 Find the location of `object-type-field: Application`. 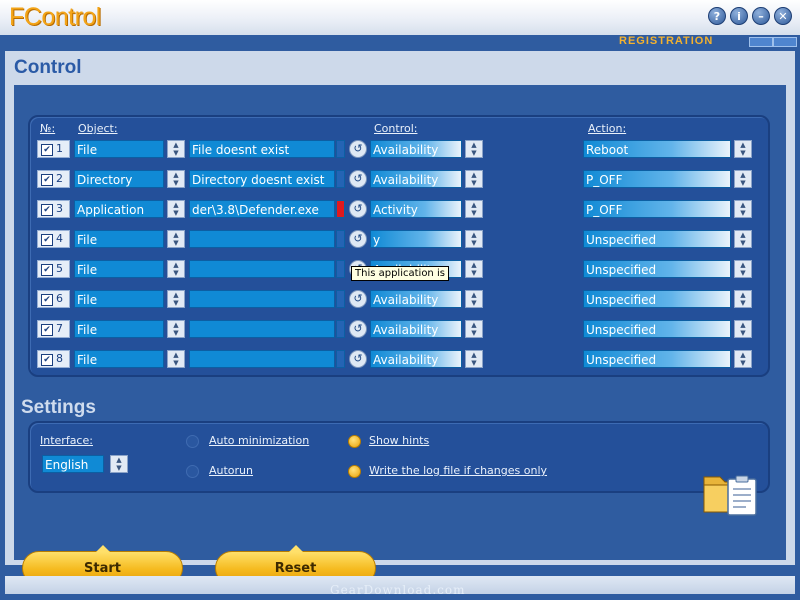

object-type-field: Application is located at coordinates (119, 209).